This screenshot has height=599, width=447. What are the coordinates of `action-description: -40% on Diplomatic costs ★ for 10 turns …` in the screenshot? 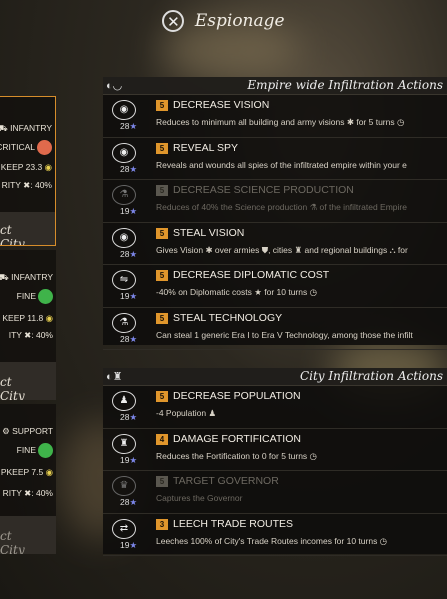 It's located at (237, 292).